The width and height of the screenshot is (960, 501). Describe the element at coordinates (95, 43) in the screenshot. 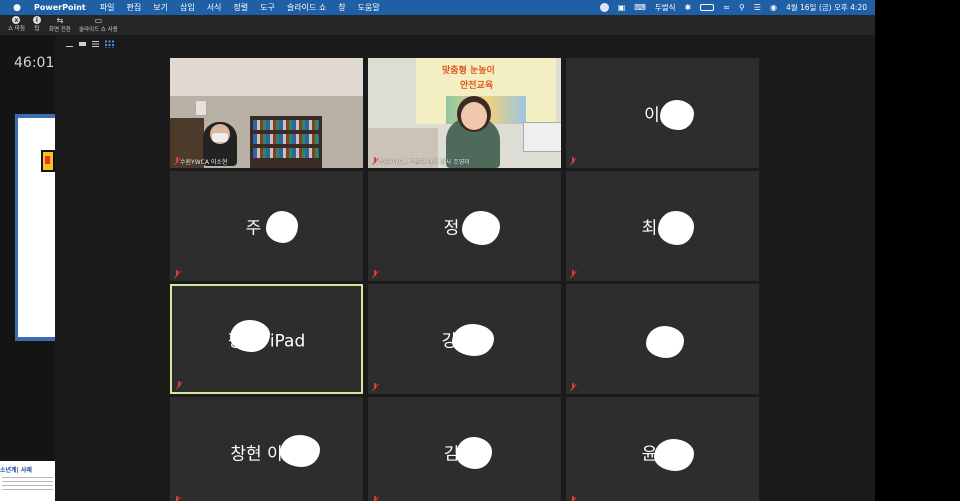

I see `list-view-icon` at that location.